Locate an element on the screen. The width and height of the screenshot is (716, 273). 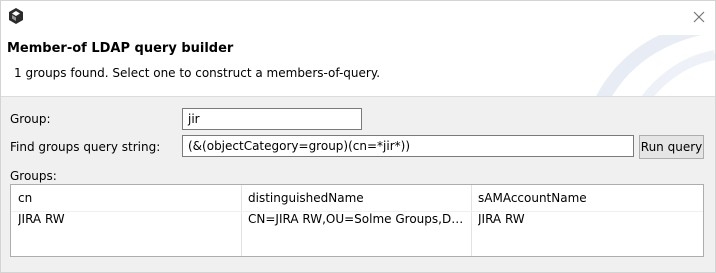
run-query-button: Run query is located at coordinates (671, 147).